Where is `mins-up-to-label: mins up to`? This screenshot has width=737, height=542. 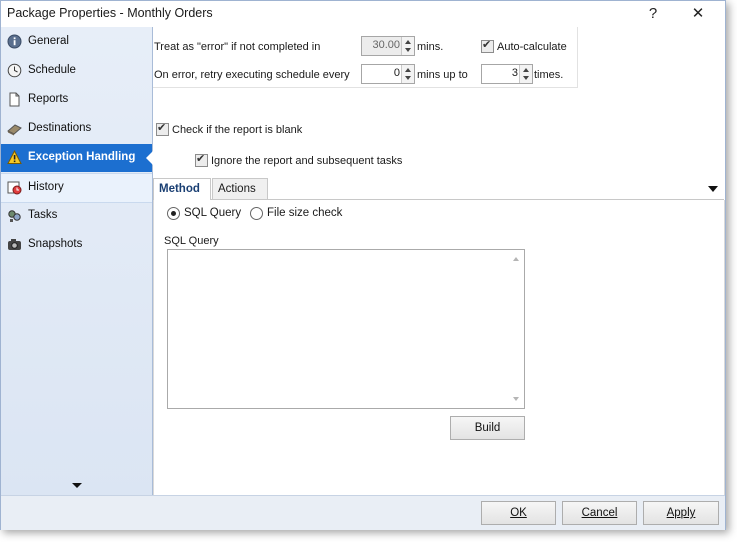
mins-up-to-label: mins up to is located at coordinates (442, 75).